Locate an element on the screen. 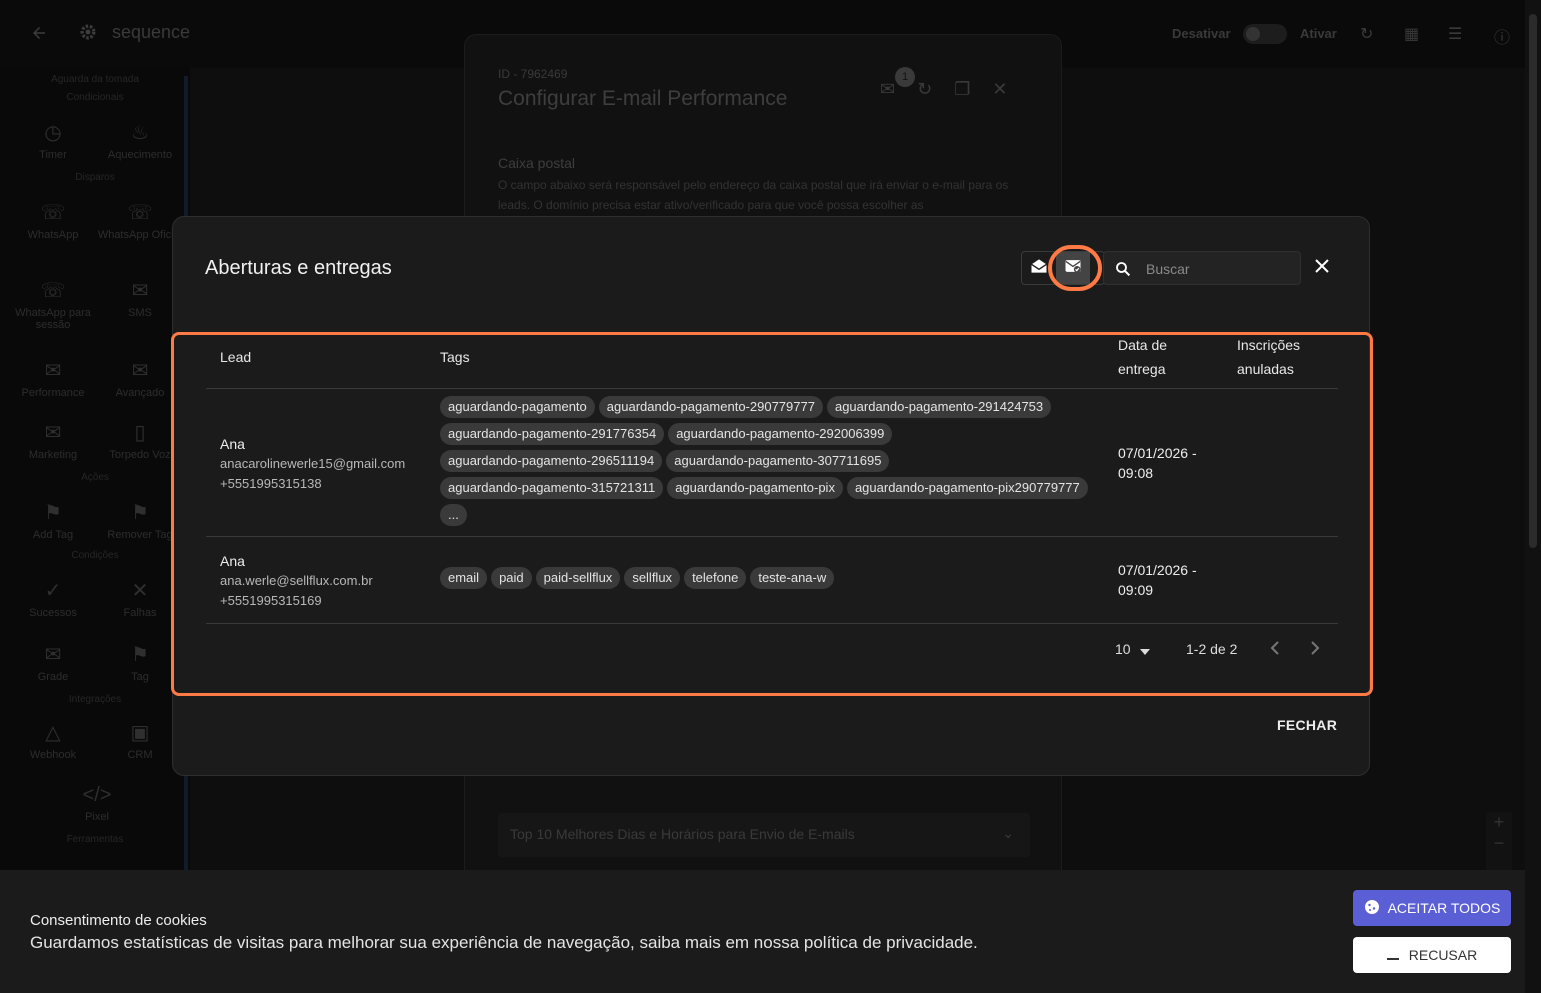 The width and height of the screenshot is (1541, 993). sidebar-item-label: Pixel is located at coordinates (97, 817).